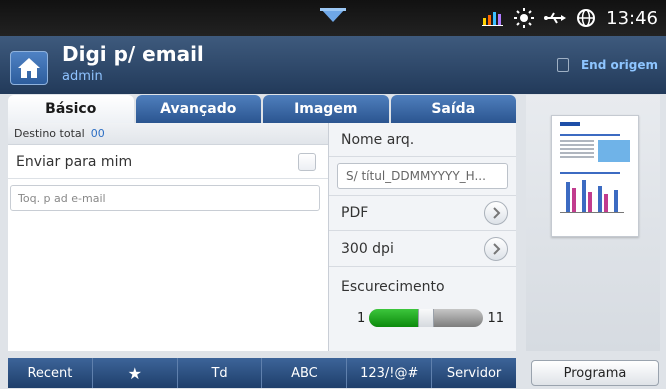 This screenshot has height=389, width=666. What do you see at coordinates (168, 162) in the screenshot?
I see `send-to-me-row: Enviar para mim` at bounding box center [168, 162].